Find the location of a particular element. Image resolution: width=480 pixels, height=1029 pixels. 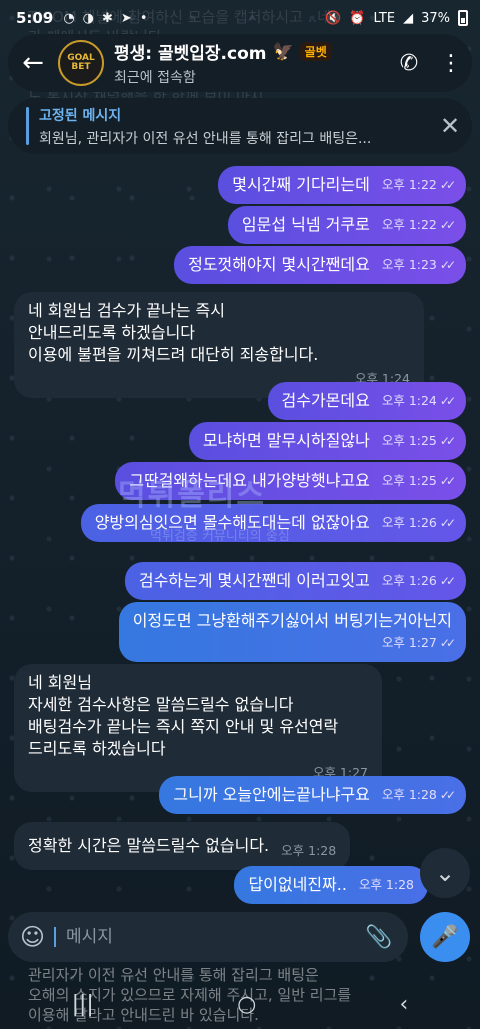

title-badge: 골벳 is located at coordinates (315, 51).